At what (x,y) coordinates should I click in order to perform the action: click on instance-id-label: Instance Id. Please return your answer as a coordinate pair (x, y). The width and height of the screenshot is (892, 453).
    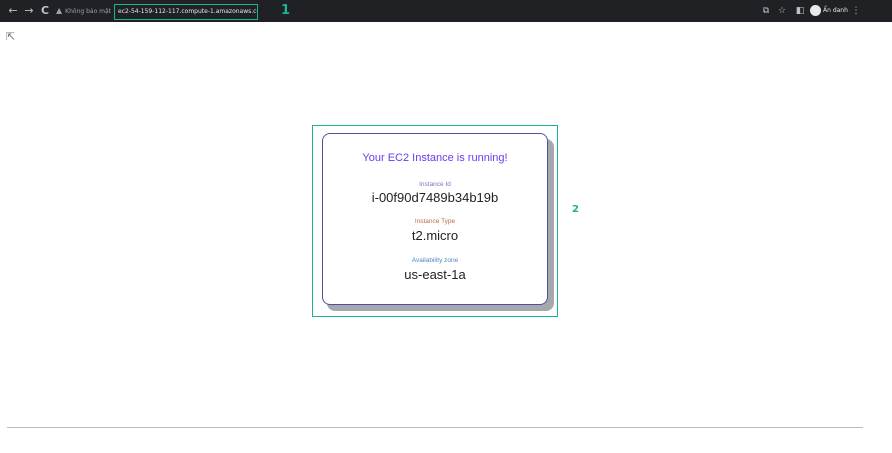
    Looking at the image, I should click on (435, 184).